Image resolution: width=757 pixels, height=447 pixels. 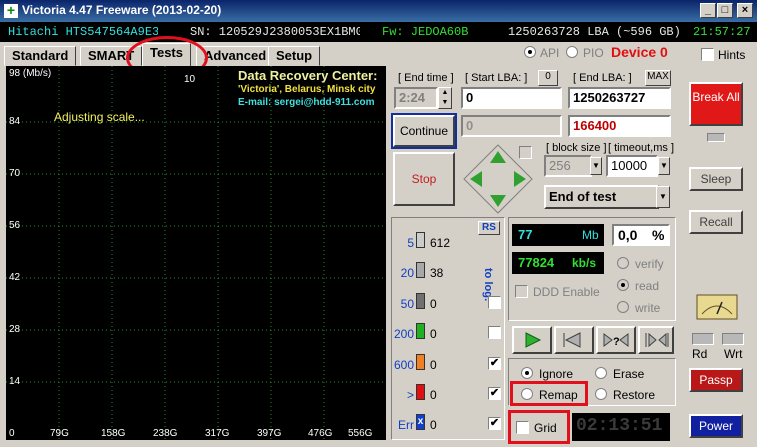 I want to click on highlight-remap, so click(x=549, y=393).